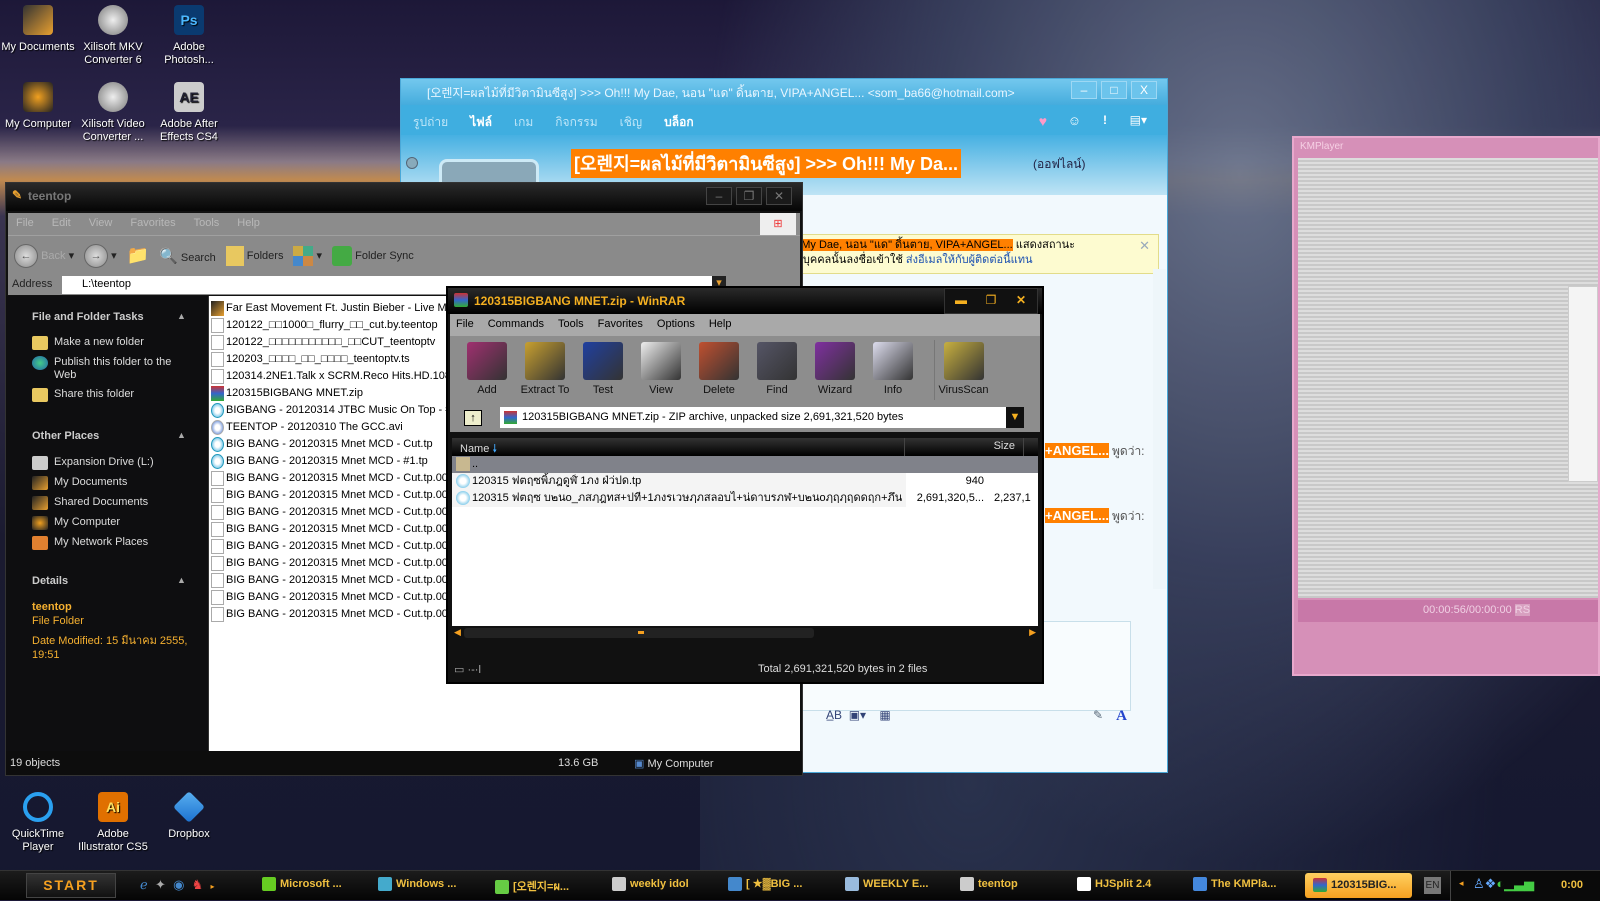  What do you see at coordinates (661, 370) in the screenshot?
I see `toolbar-view-button: View` at bounding box center [661, 370].